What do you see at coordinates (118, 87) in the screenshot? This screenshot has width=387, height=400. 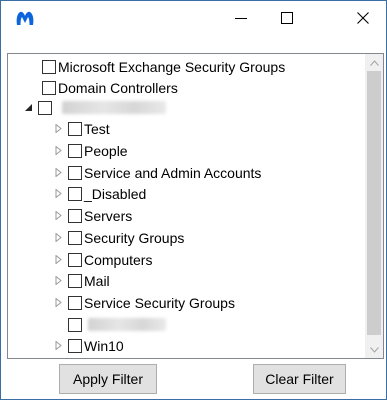 I see `tree-node-label: Domain Controllers` at bounding box center [118, 87].